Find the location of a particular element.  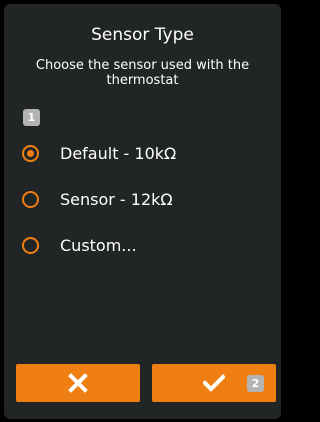

close-icon is located at coordinates (78, 383).